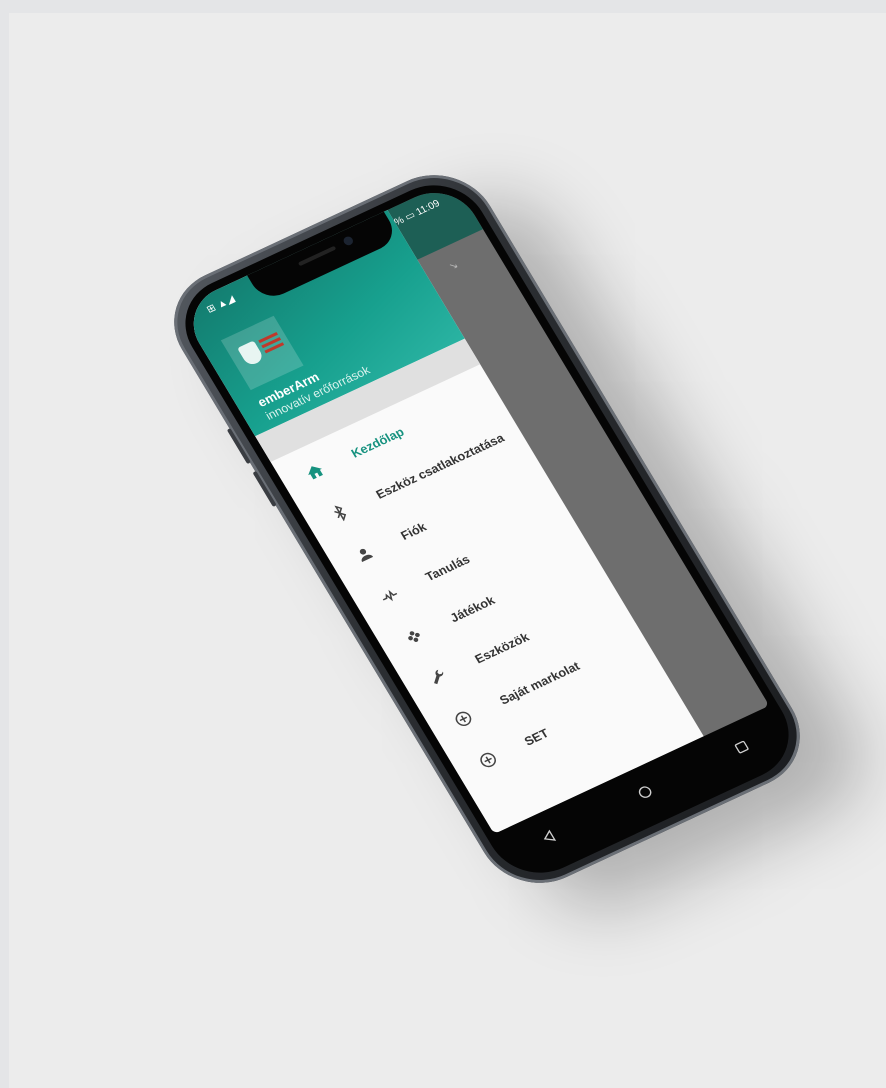  What do you see at coordinates (502, 648) in the screenshot?
I see `menu-label: Eszközök` at bounding box center [502, 648].